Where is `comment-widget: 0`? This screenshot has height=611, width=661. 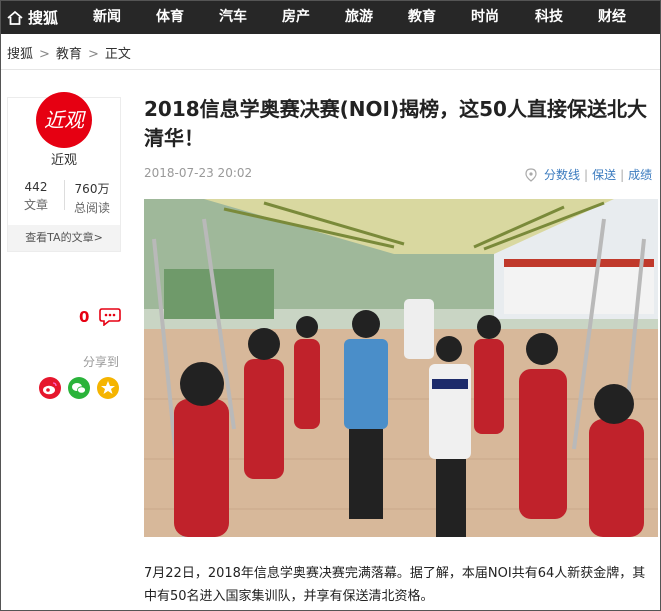
comment-widget: 0 is located at coordinates (100, 317).